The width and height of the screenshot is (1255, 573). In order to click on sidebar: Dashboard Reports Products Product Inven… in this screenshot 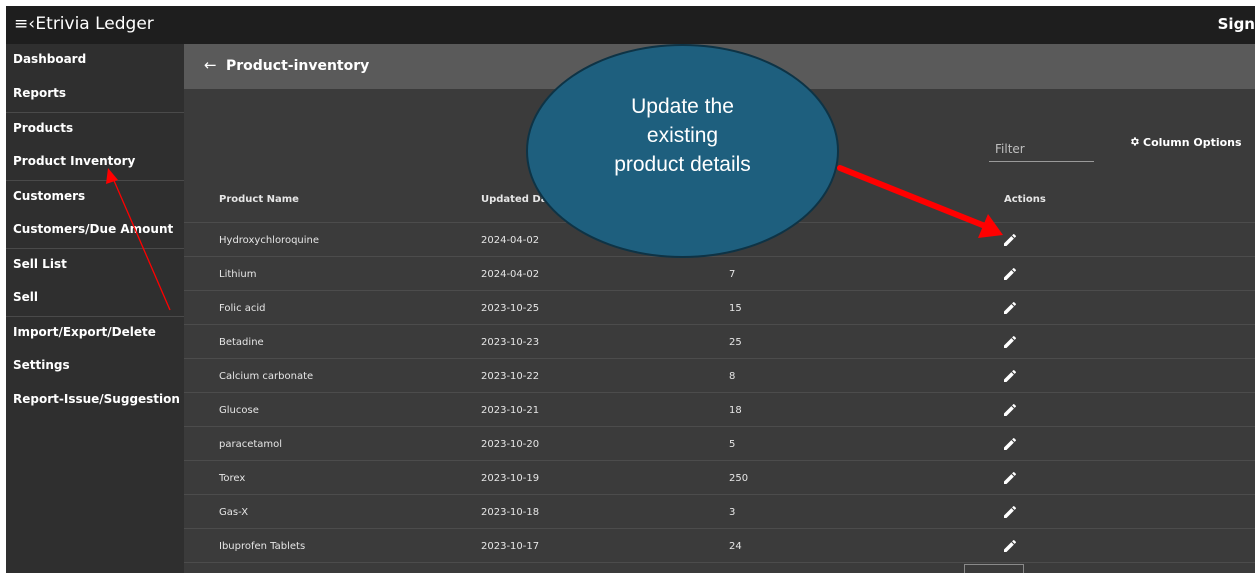, I will do `click(95, 308)`.